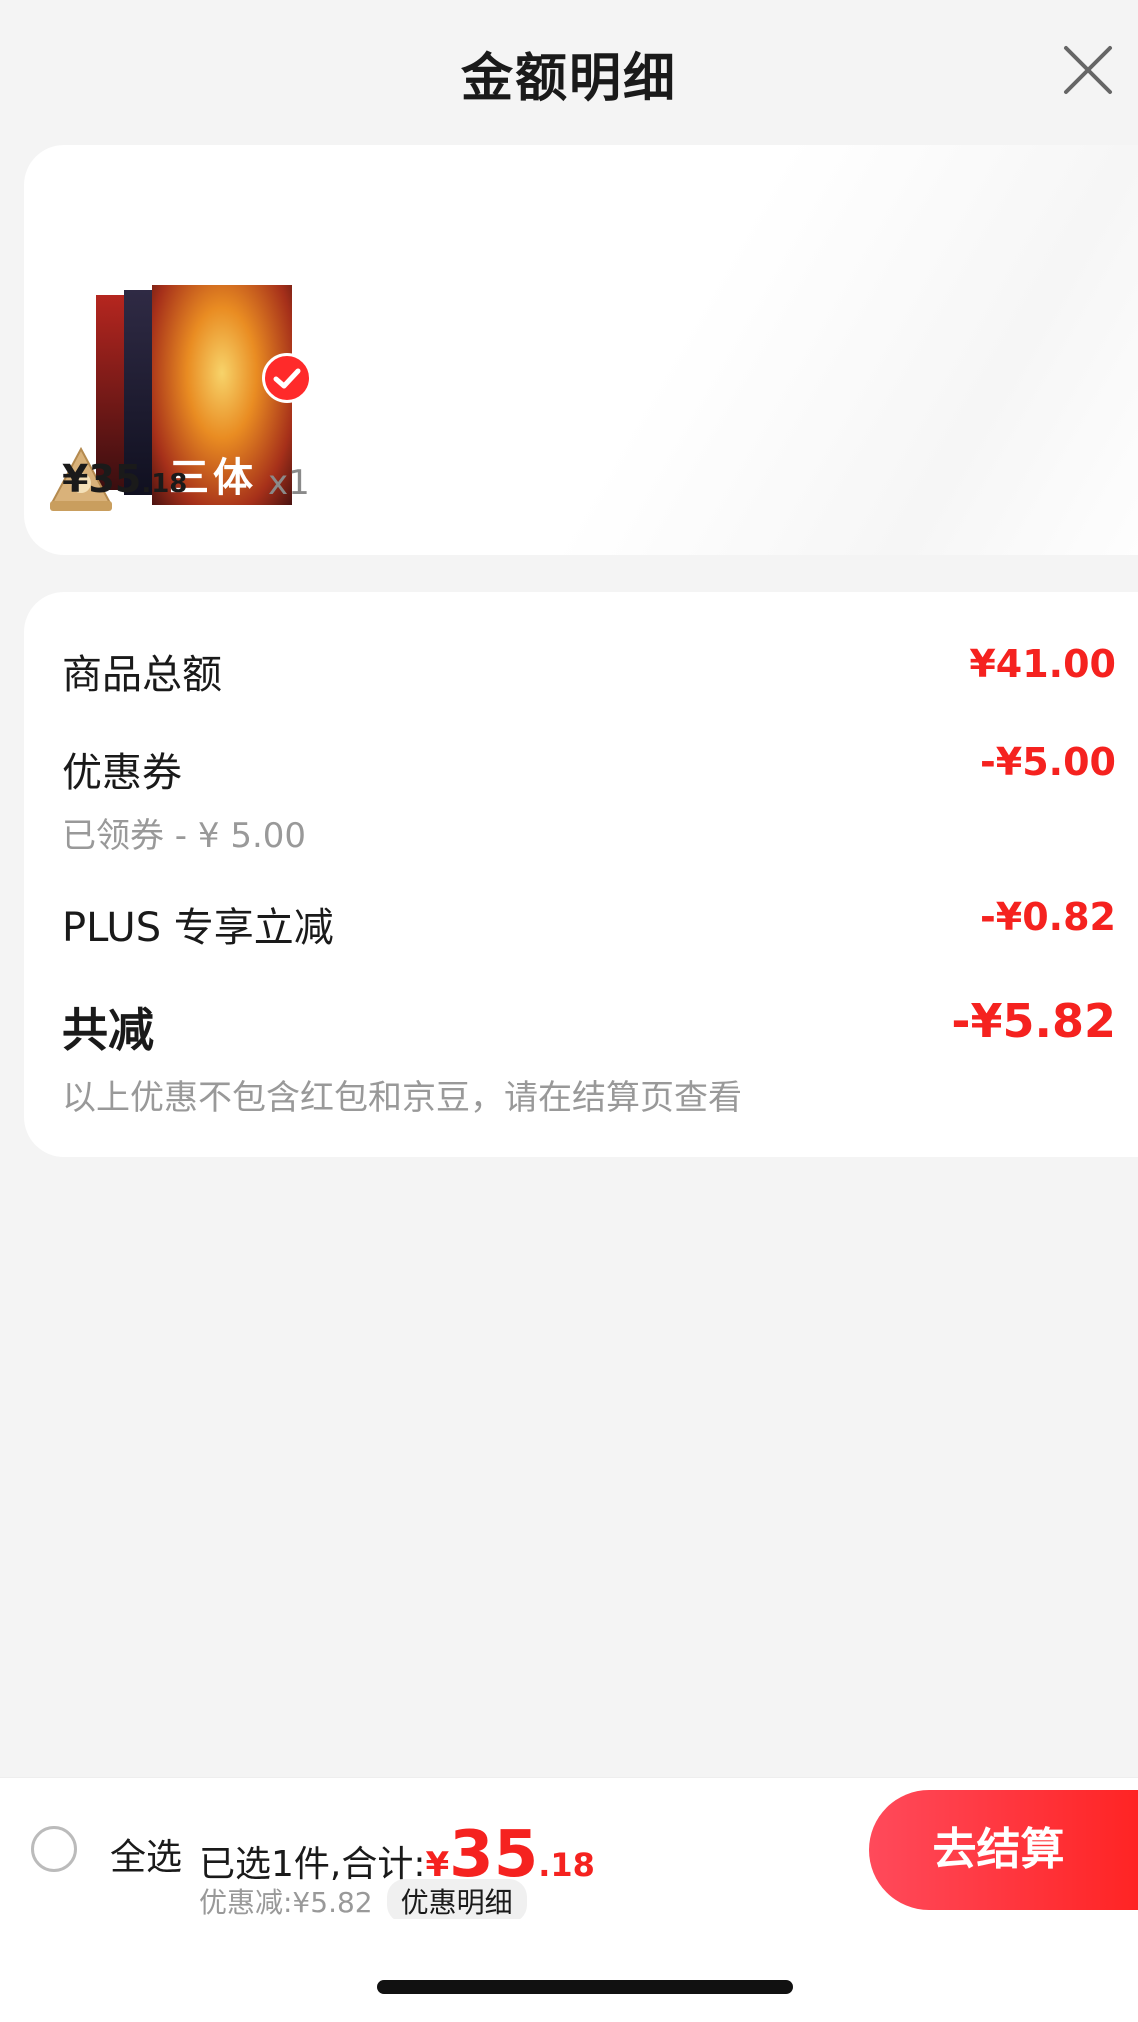  I want to click on discount-note: 以上优惠不包含红包和京豆，请在结算页查看, so click(402, 1098).